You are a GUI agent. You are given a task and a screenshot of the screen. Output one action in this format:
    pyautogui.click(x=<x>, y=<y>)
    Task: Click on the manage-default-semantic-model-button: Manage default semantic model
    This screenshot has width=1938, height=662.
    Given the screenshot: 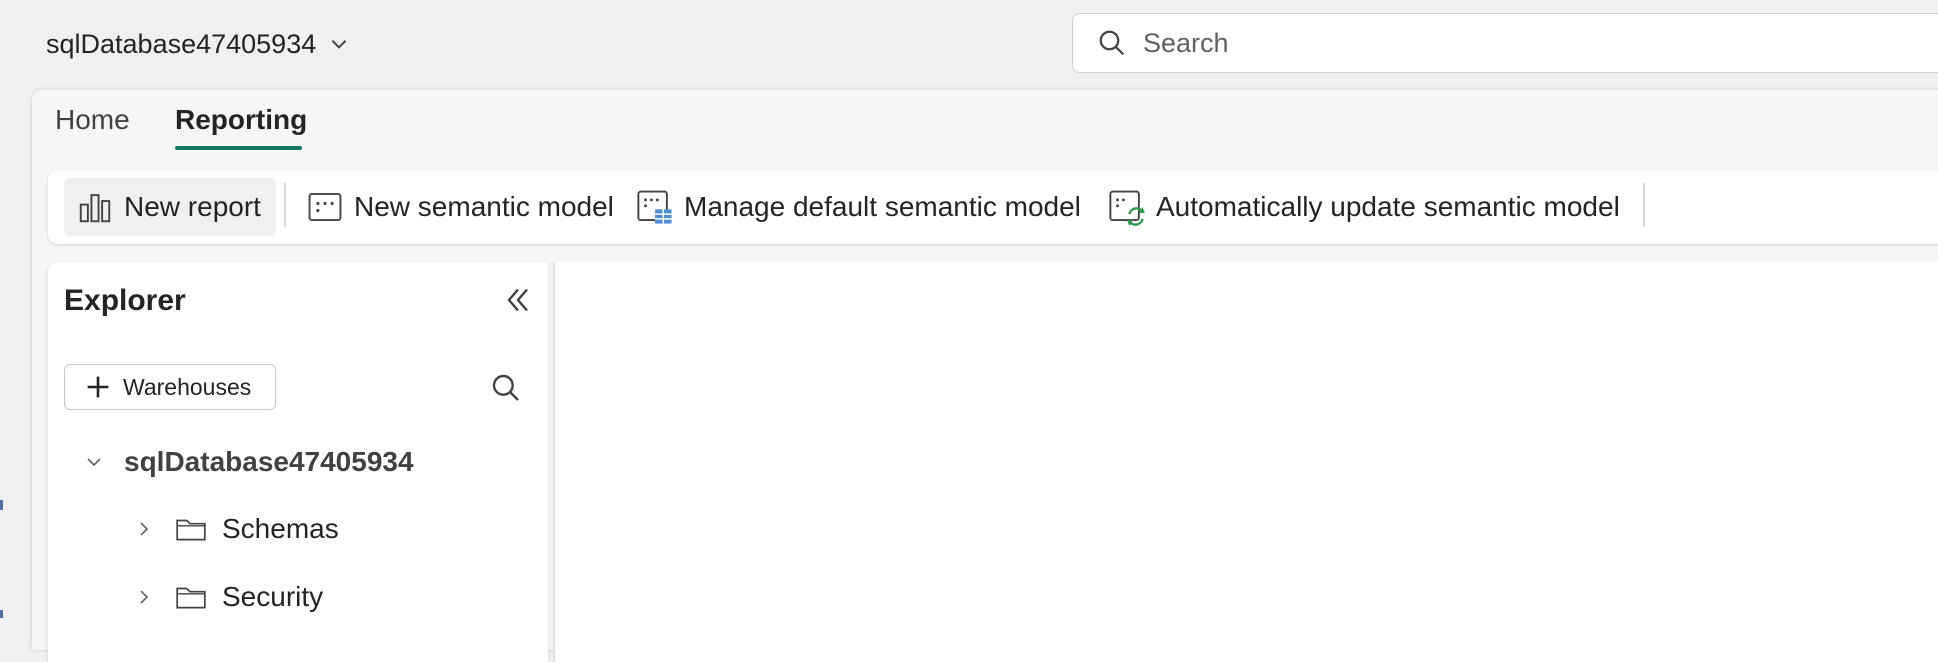 What is the action you would take?
    pyautogui.click(x=858, y=207)
    